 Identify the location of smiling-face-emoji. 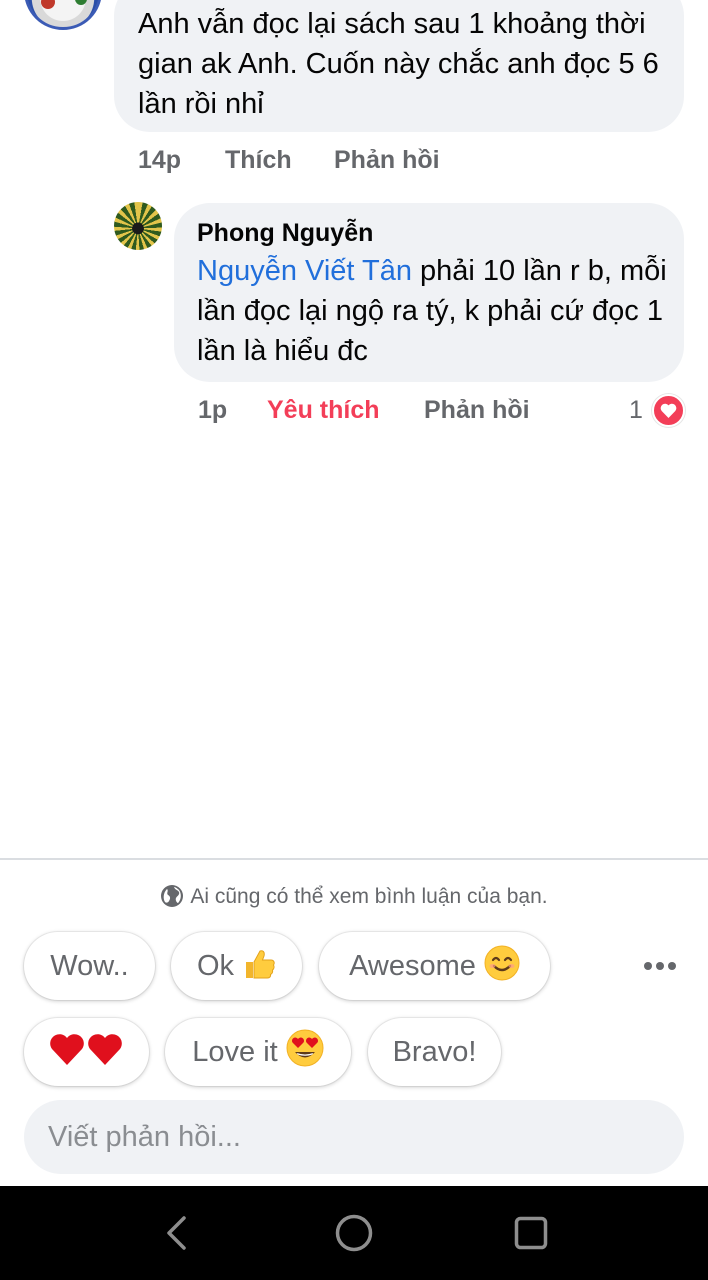
(502, 972).